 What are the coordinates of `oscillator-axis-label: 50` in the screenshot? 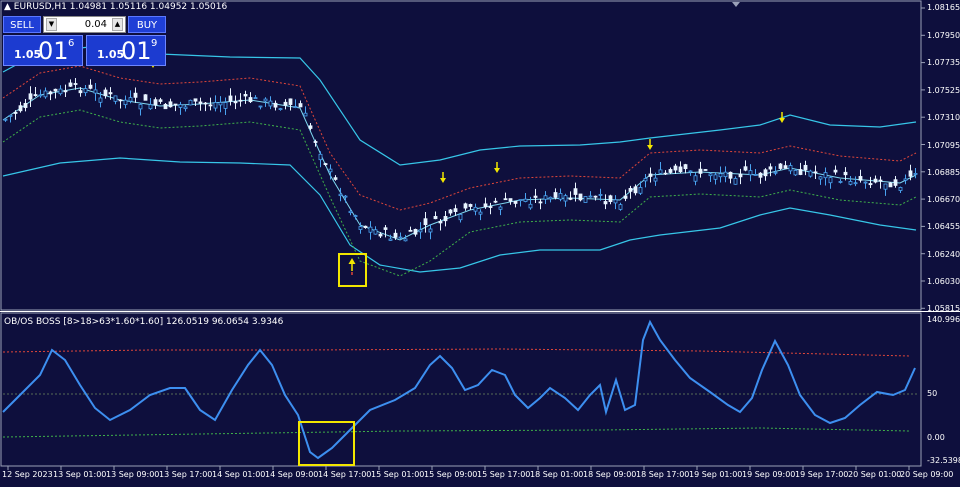 It's located at (932, 393).